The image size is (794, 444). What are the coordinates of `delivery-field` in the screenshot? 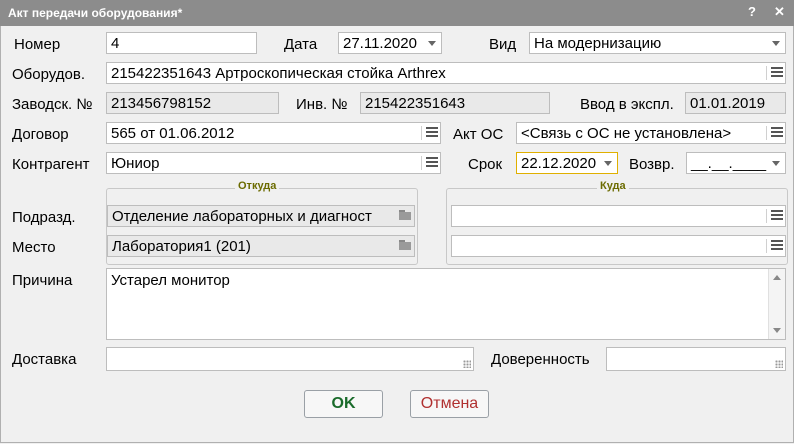 It's located at (290, 359).